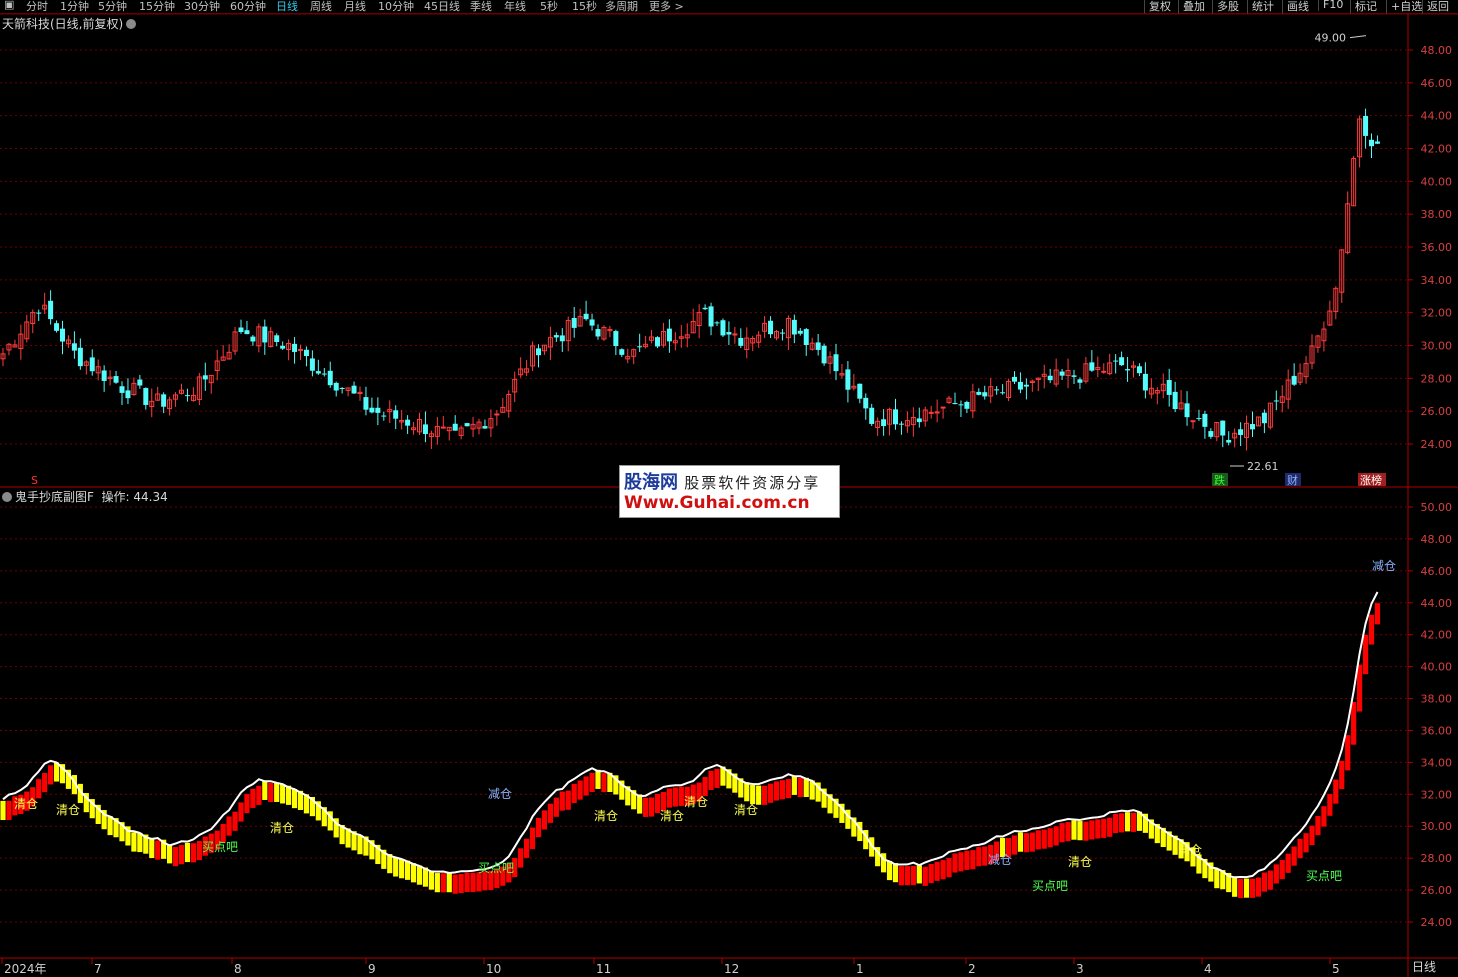 This screenshot has height=977, width=1458. I want to click on low-price-label: 22.61, so click(1263, 466).